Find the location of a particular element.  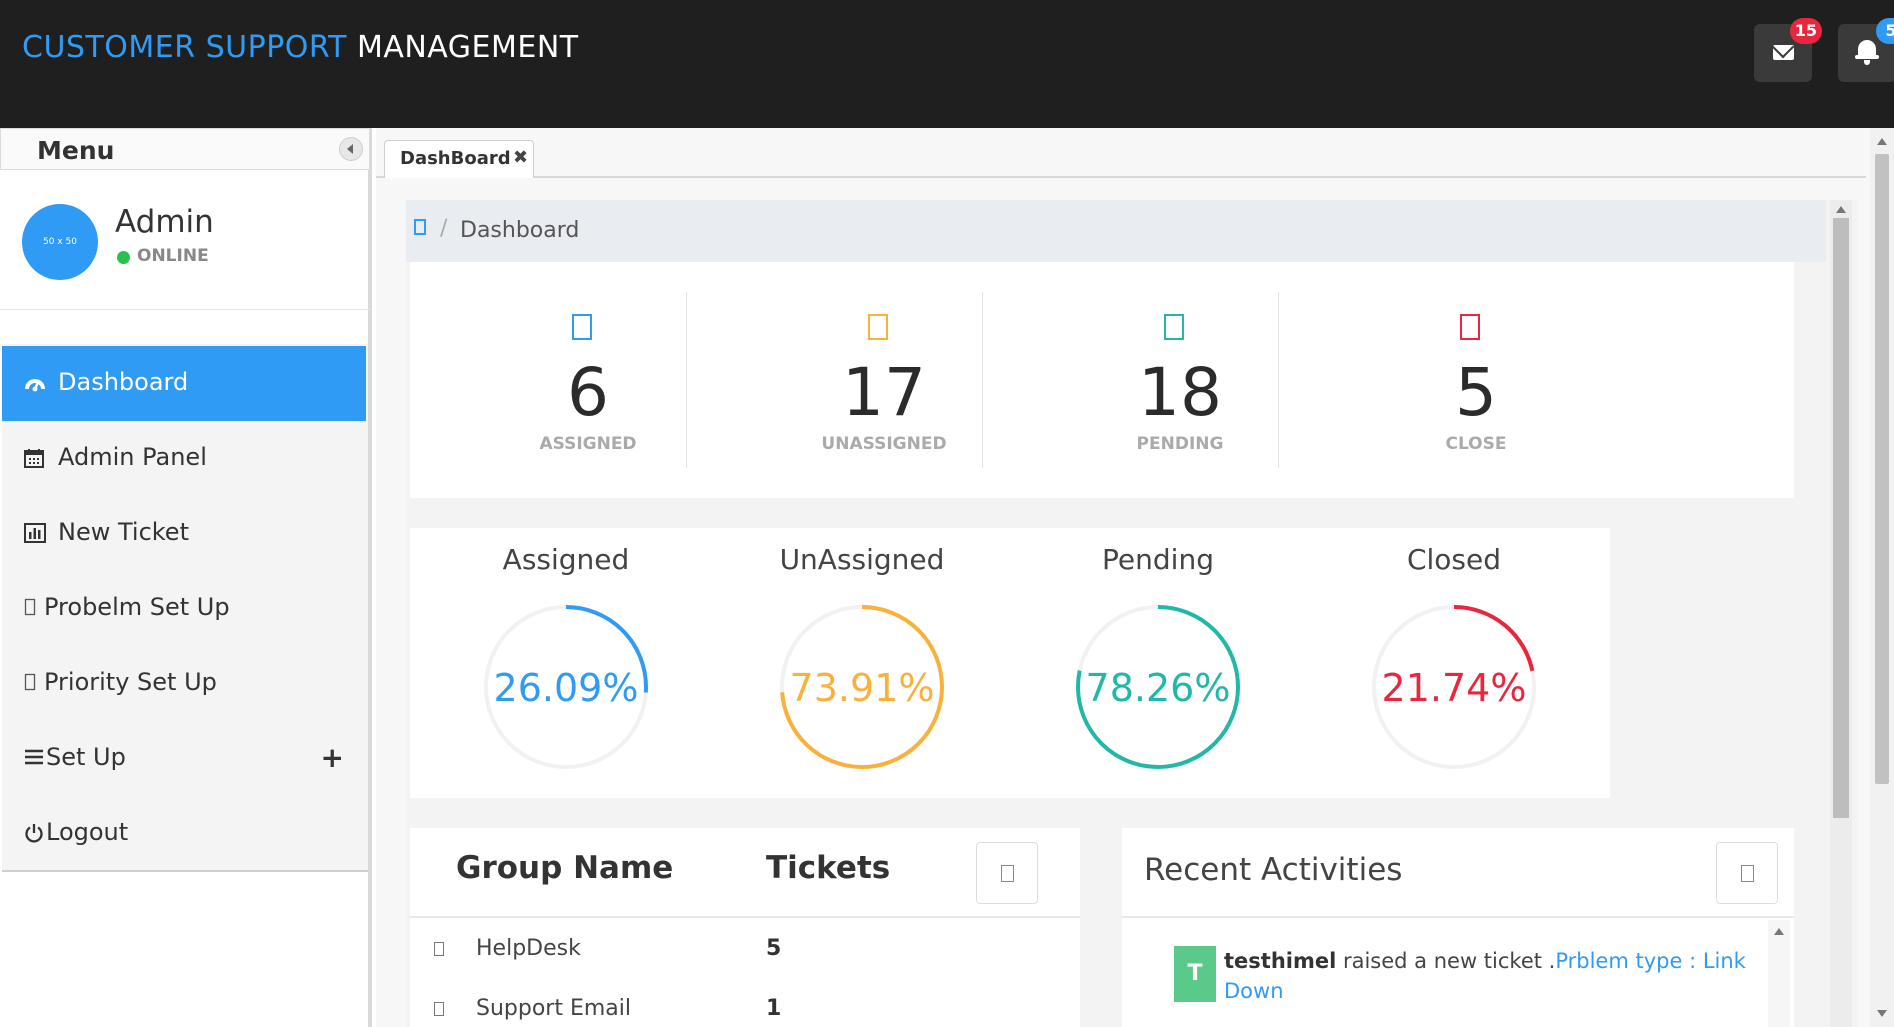

content-scrollbar is located at coordinates (1841, 613).